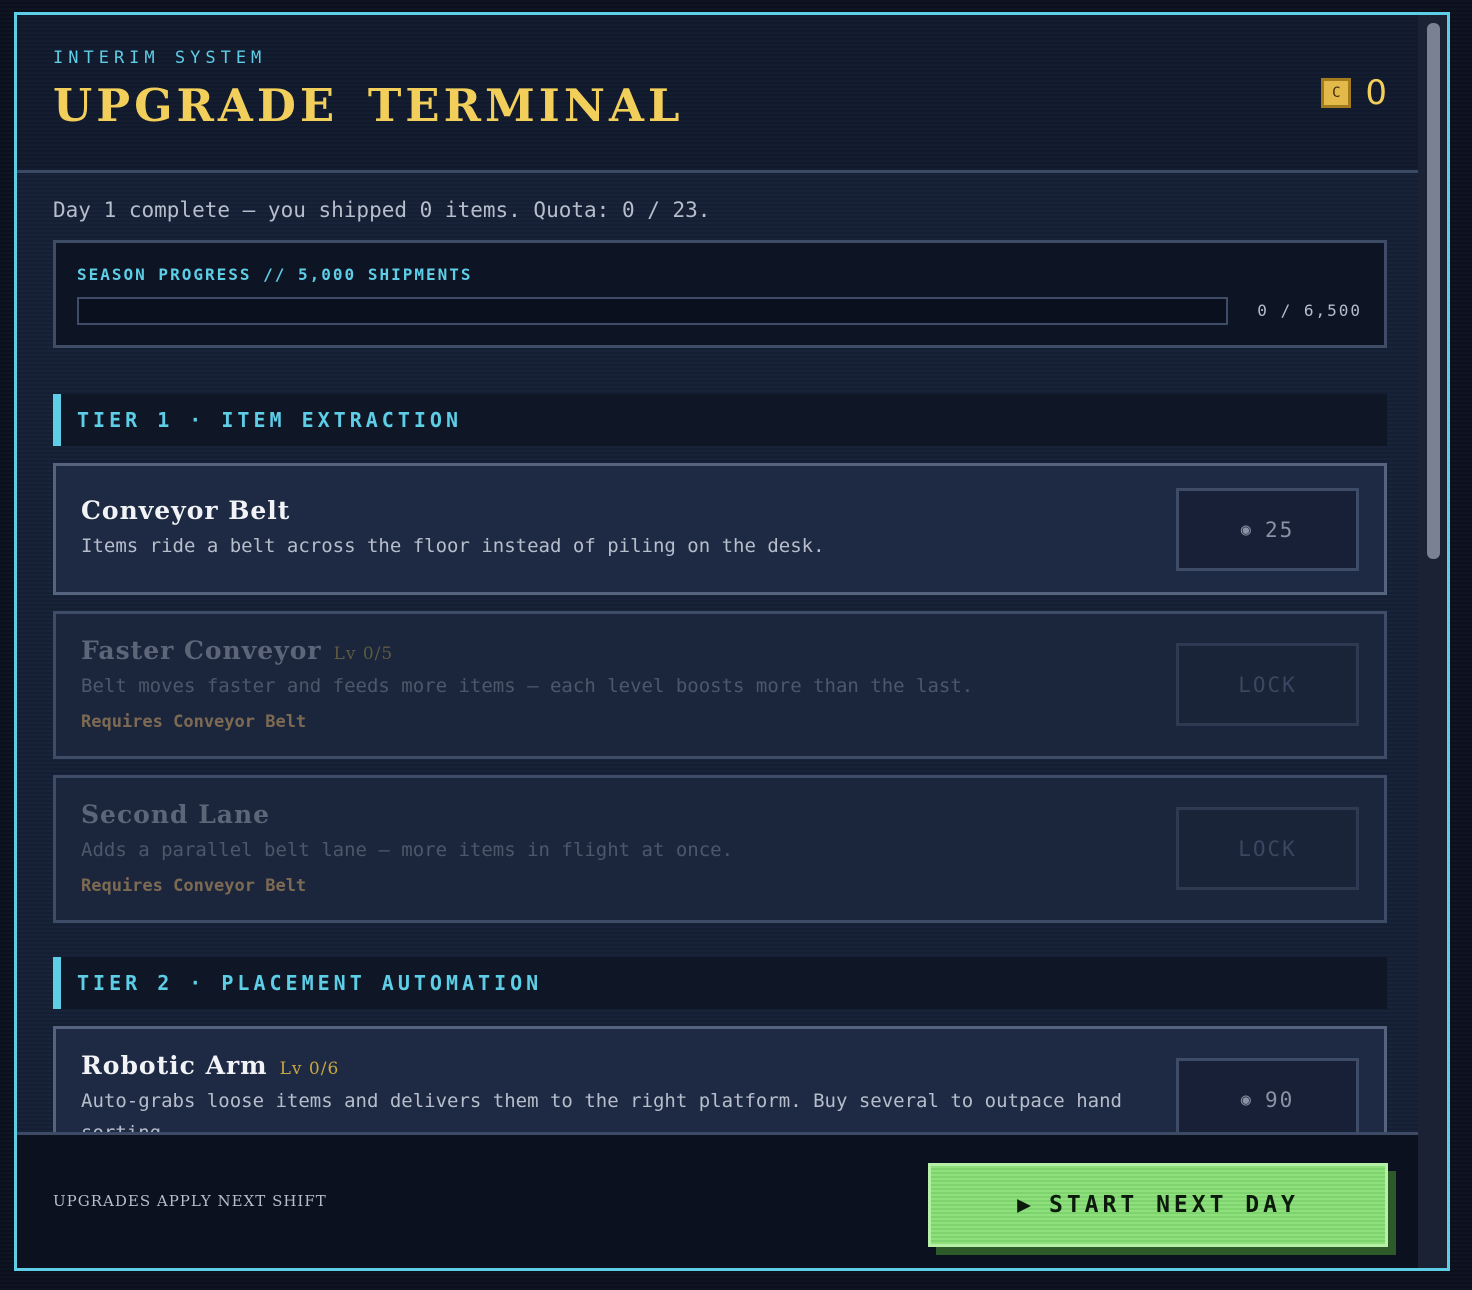 The height and width of the screenshot is (1290, 1472). What do you see at coordinates (201, 650) in the screenshot?
I see `upgrade-name-text: Faster Conveyor` at bounding box center [201, 650].